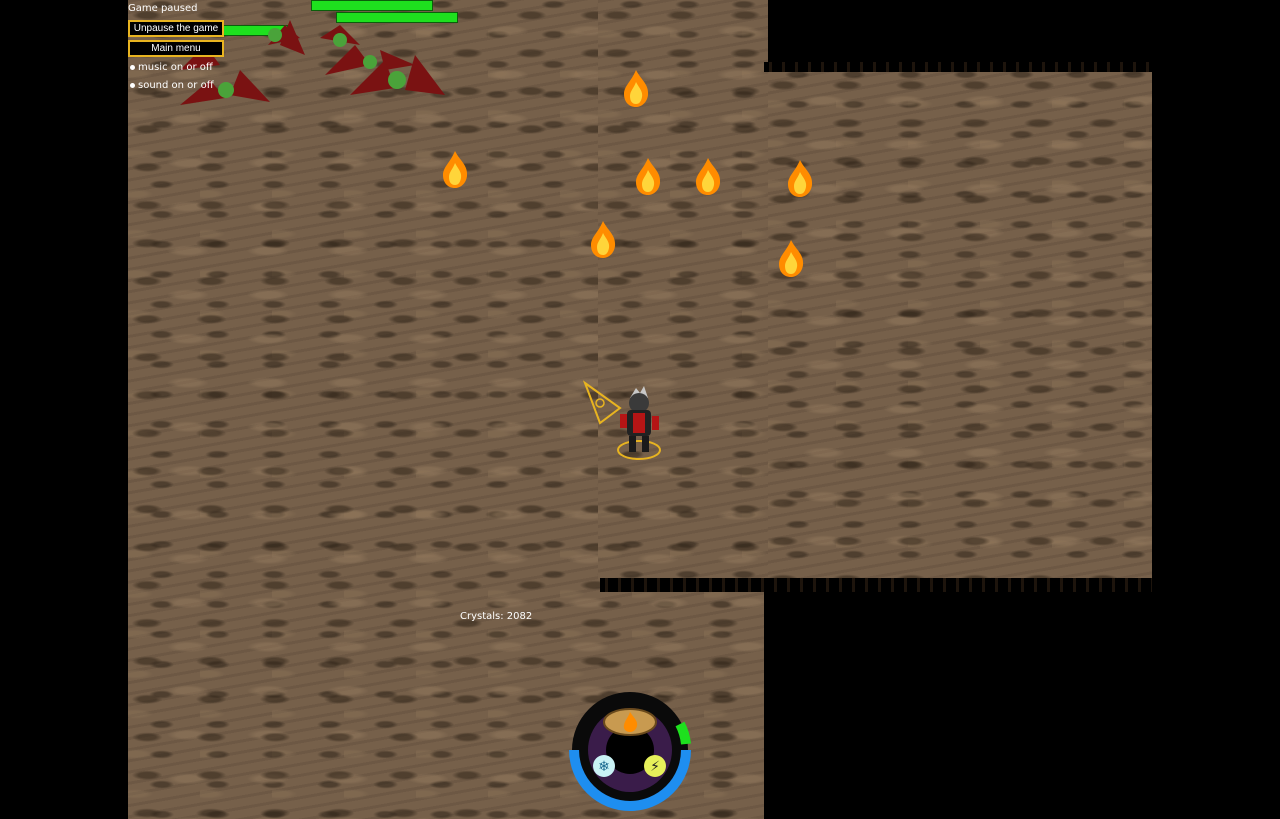 This screenshot has width=1280, height=819. What do you see at coordinates (176, 28) in the screenshot?
I see `unpause-button: Unpause the game` at bounding box center [176, 28].